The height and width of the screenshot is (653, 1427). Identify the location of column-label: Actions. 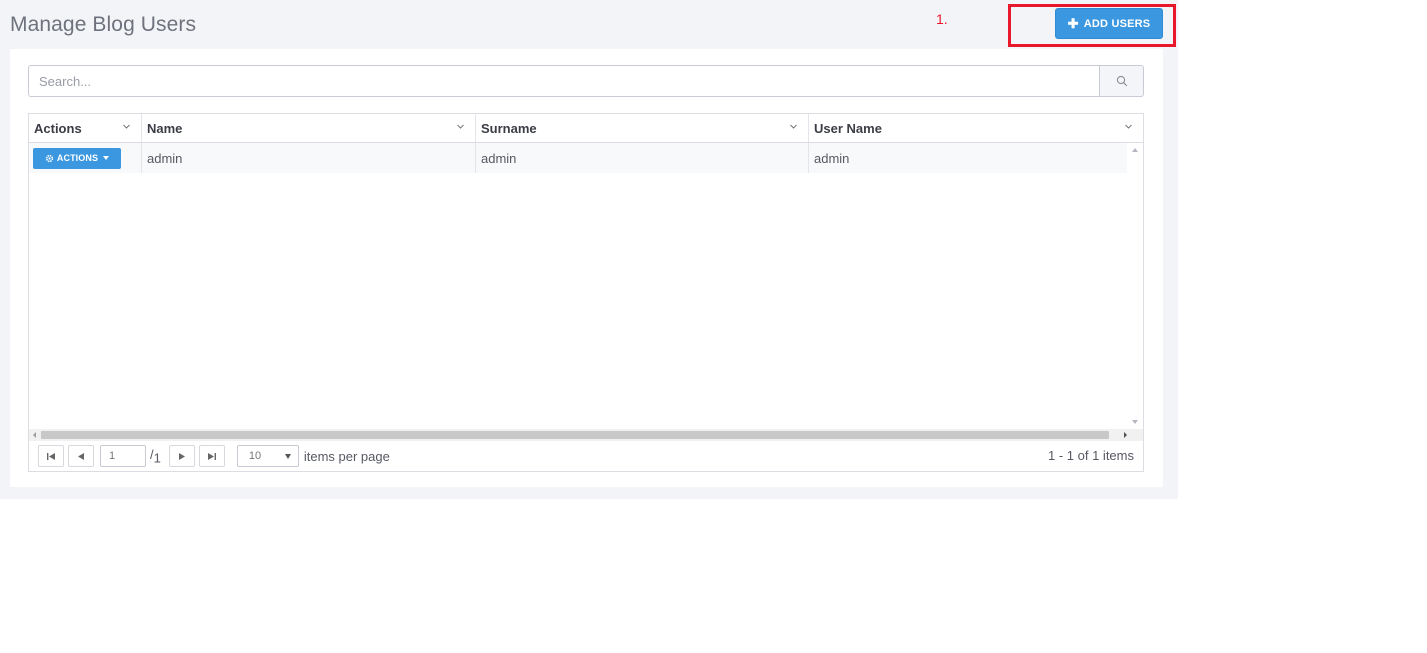
(58, 128).